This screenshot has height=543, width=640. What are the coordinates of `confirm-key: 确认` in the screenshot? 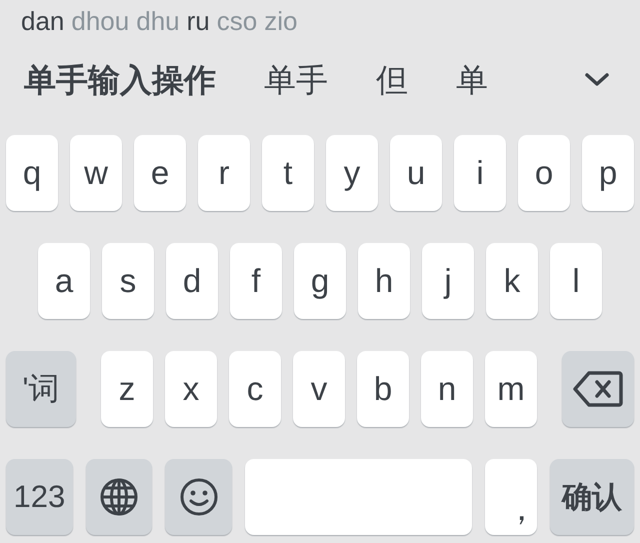 It's located at (592, 497).